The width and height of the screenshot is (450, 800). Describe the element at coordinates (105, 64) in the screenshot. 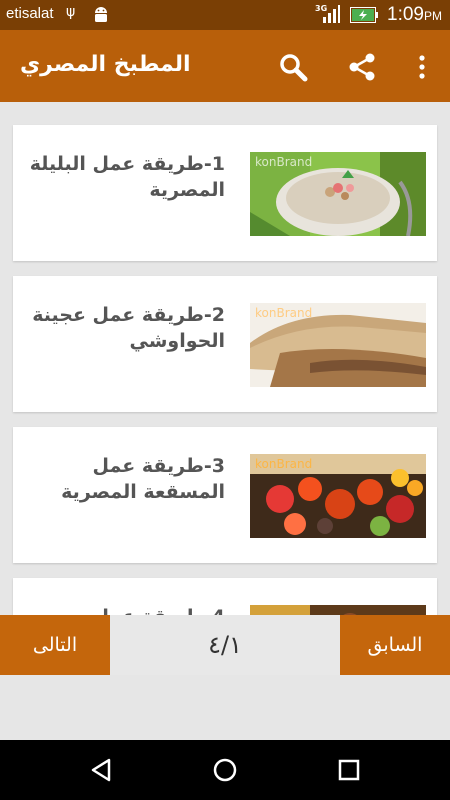

I see `app-title: المطبخ المصري` at that location.